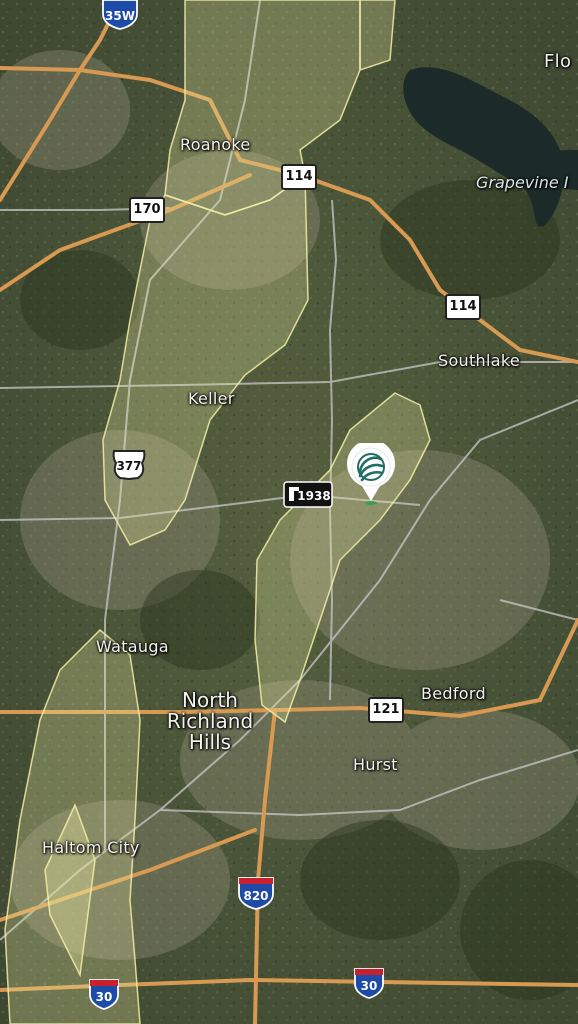 Image resolution: width=578 pixels, height=1024 pixels. I want to click on city-label-nrh-line-3: Hills, so click(210, 742).